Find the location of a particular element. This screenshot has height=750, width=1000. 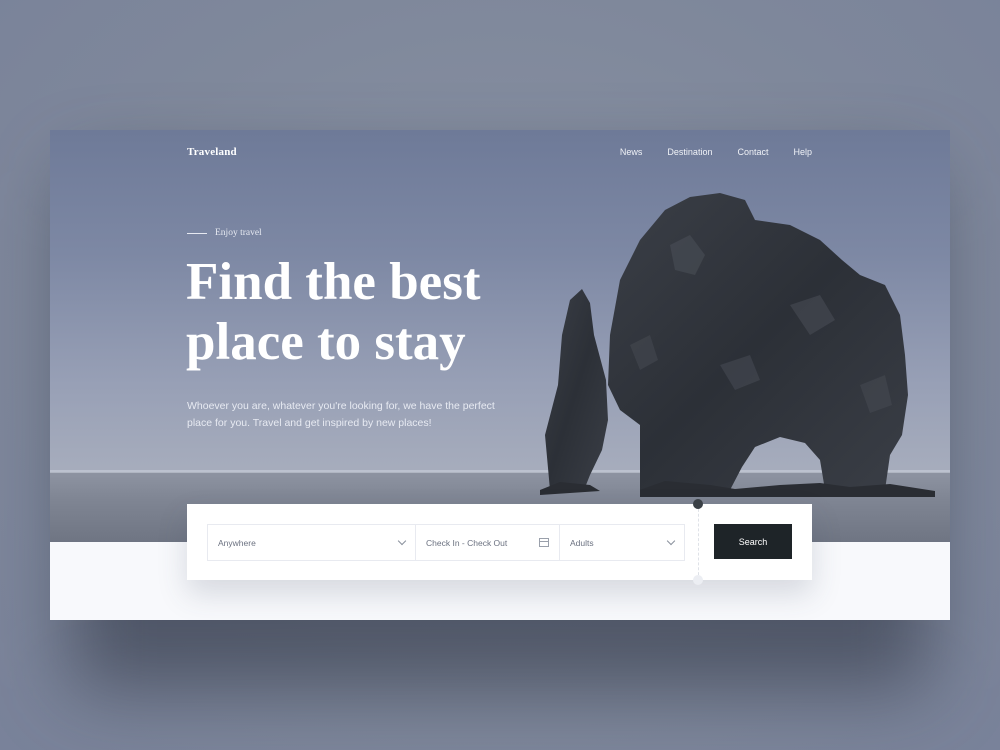

nav-item-news: News is located at coordinates (631, 152).